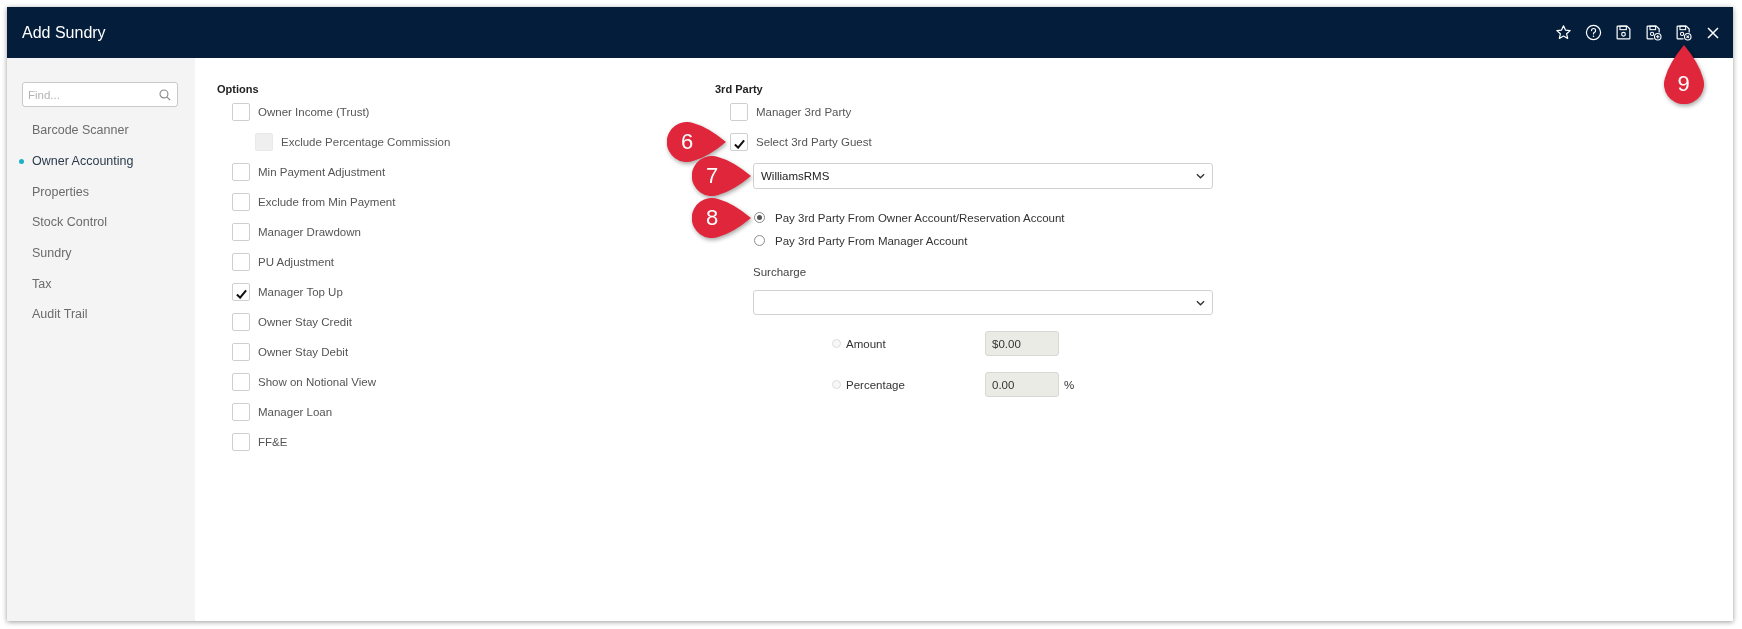 The height and width of the screenshot is (629, 1742). I want to click on floppy-disk-x-icon, so click(1683, 32).